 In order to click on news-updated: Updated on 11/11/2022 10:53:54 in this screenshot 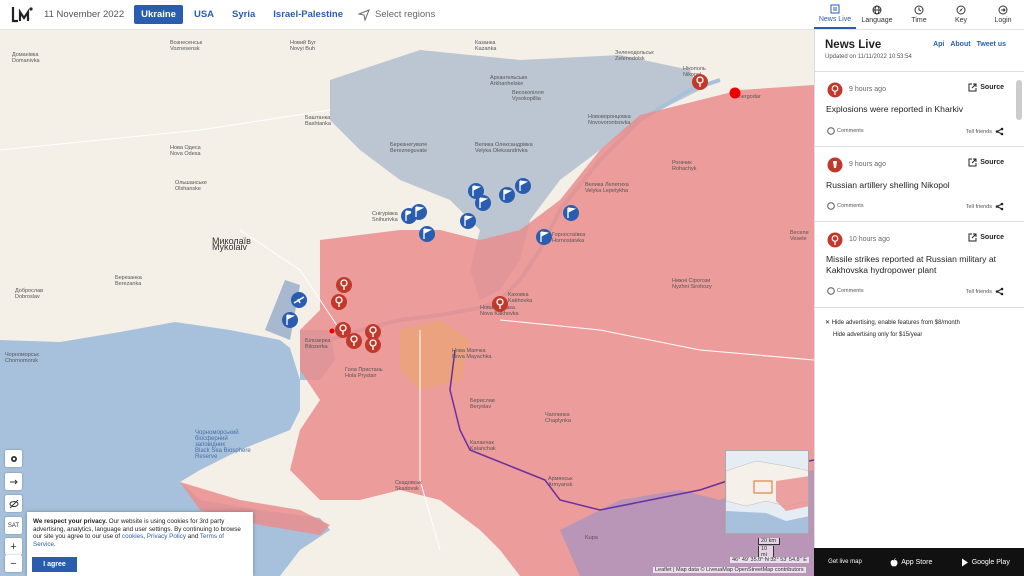, I will do `click(868, 57)`.